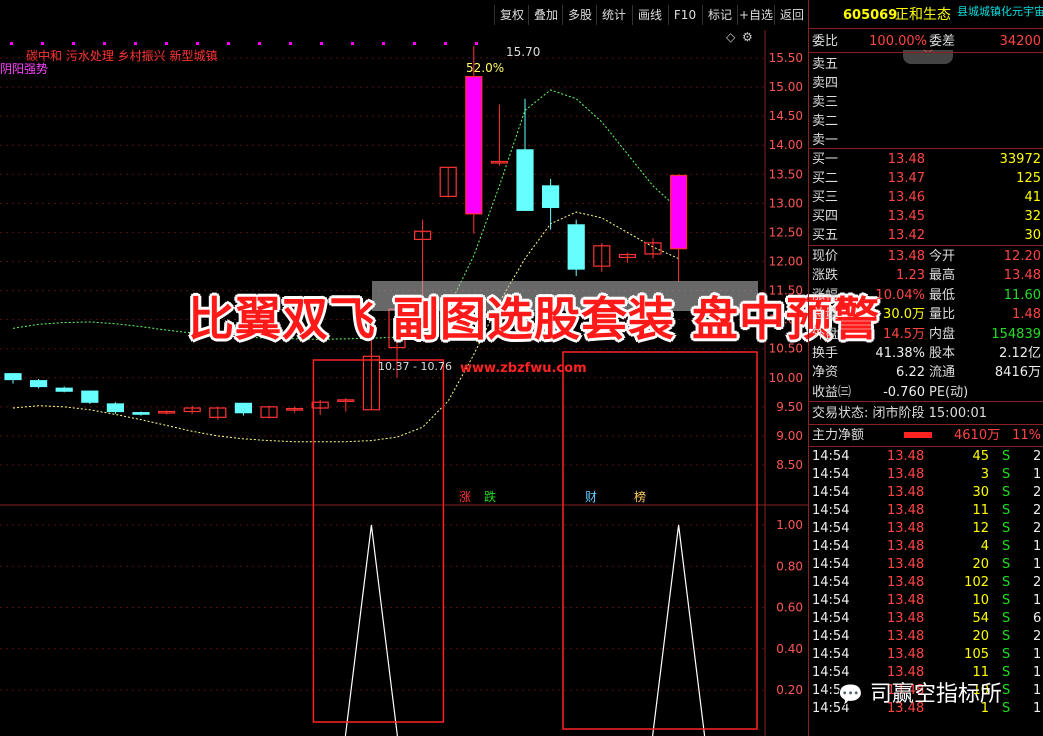 This screenshot has width=1043, height=736. I want to click on tag-die: 跌, so click(490, 496).